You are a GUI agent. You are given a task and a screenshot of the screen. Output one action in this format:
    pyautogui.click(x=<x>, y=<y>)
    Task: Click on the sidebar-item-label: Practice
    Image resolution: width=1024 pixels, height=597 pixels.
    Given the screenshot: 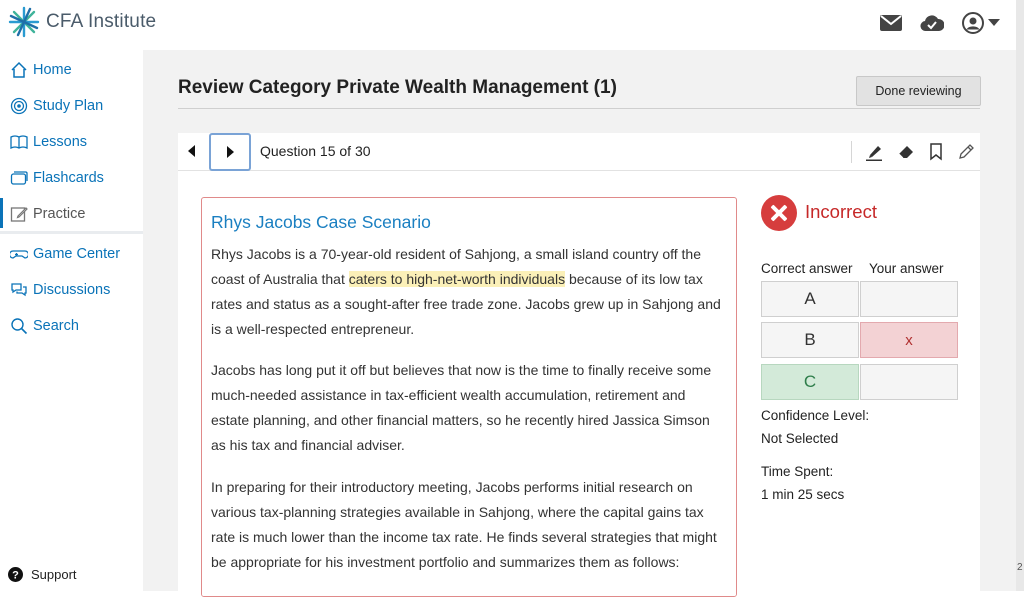 What is the action you would take?
    pyautogui.click(x=59, y=214)
    